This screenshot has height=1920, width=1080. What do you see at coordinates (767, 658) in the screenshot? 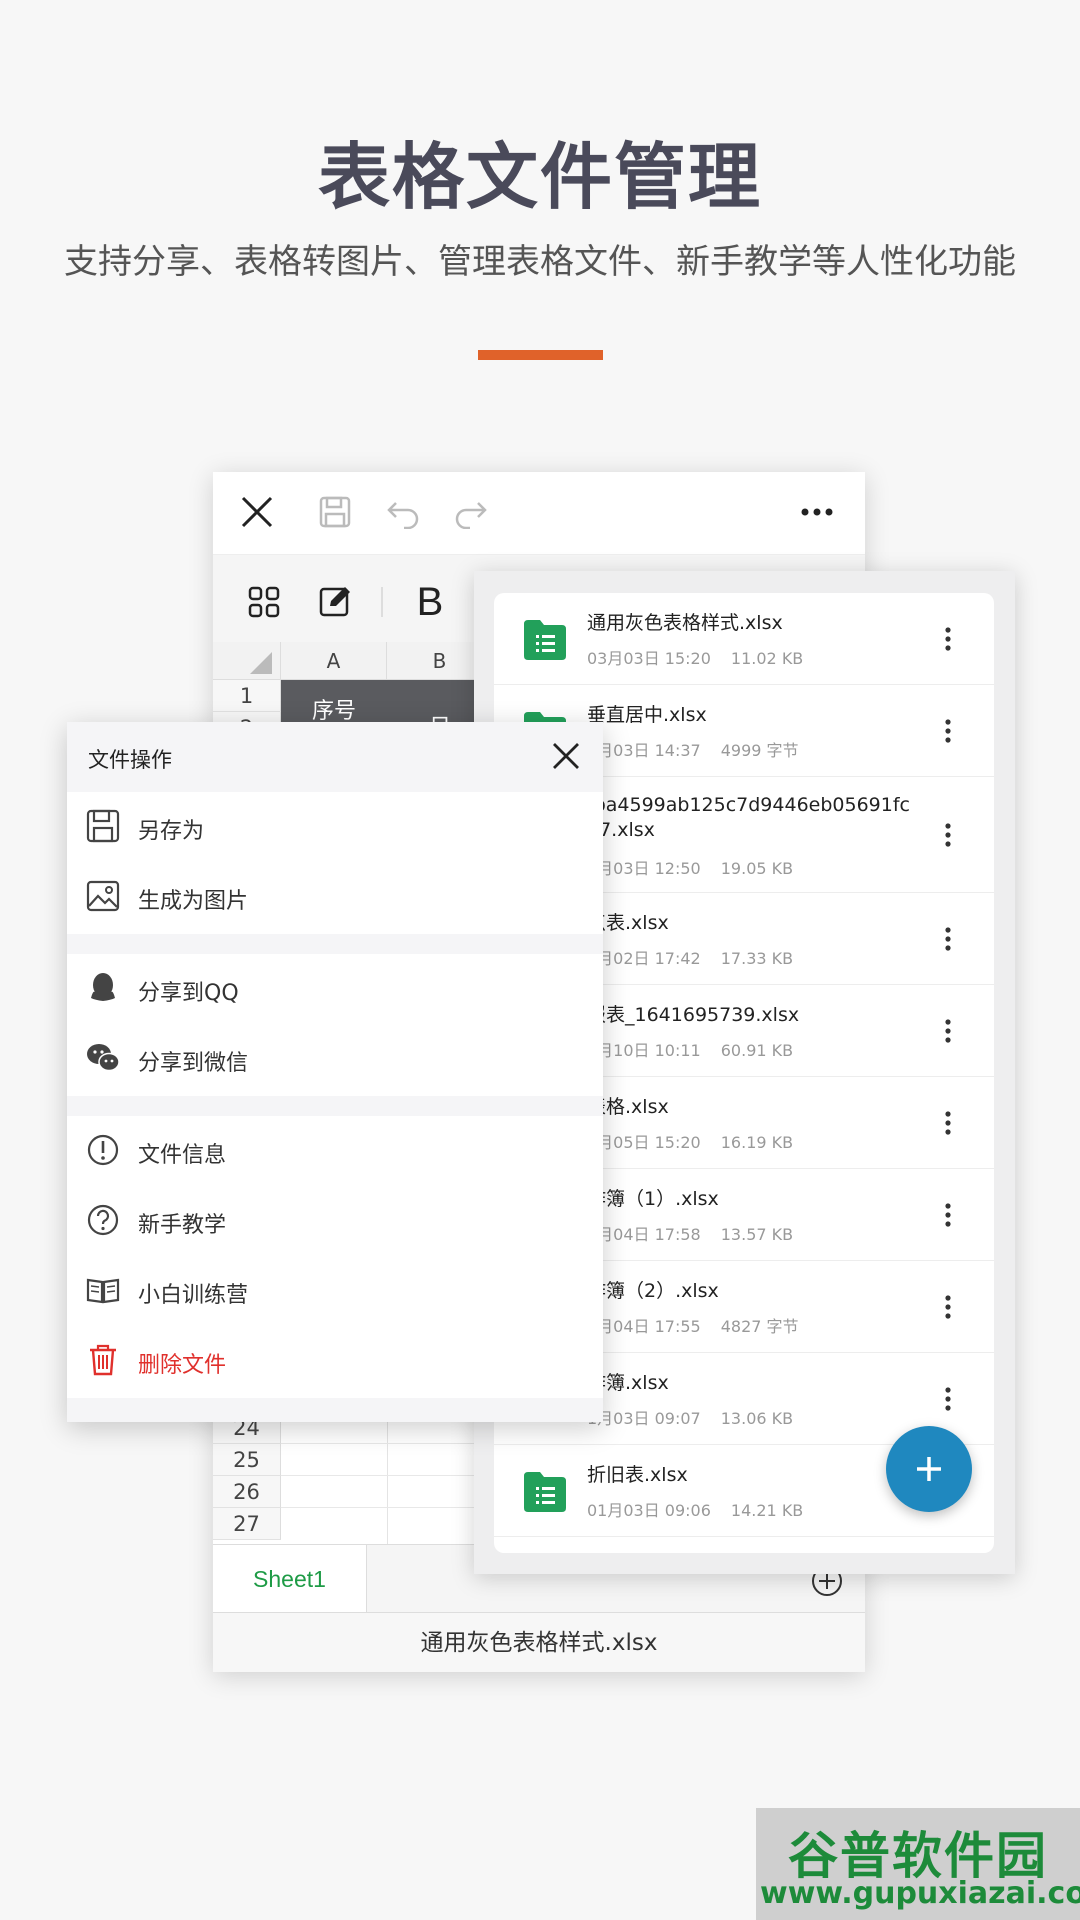
I see `file-size: 11.02 KB` at bounding box center [767, 658].